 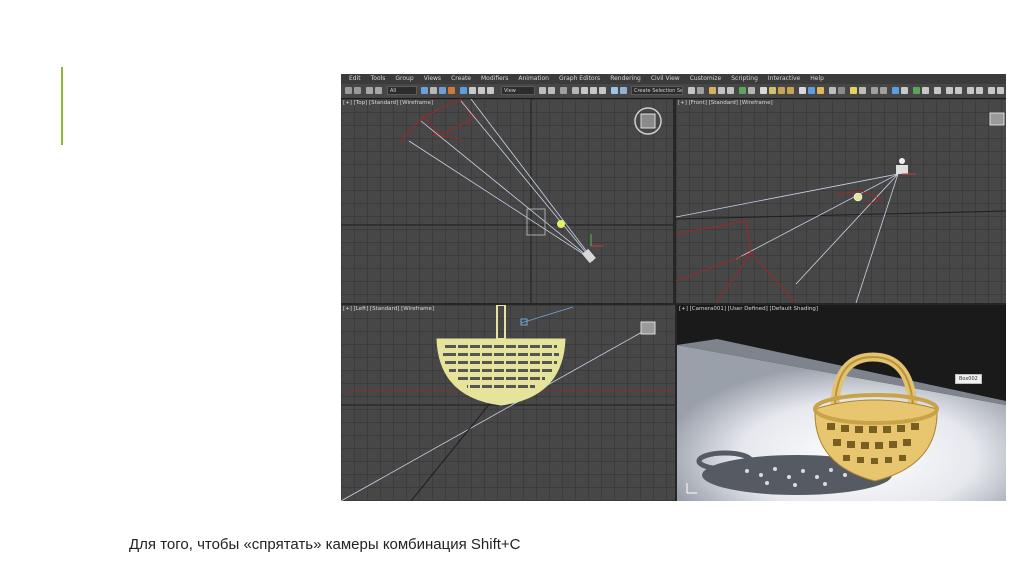 I want to click on main-toolbar: All View Create Selection Se, so click(x=673, y=91).